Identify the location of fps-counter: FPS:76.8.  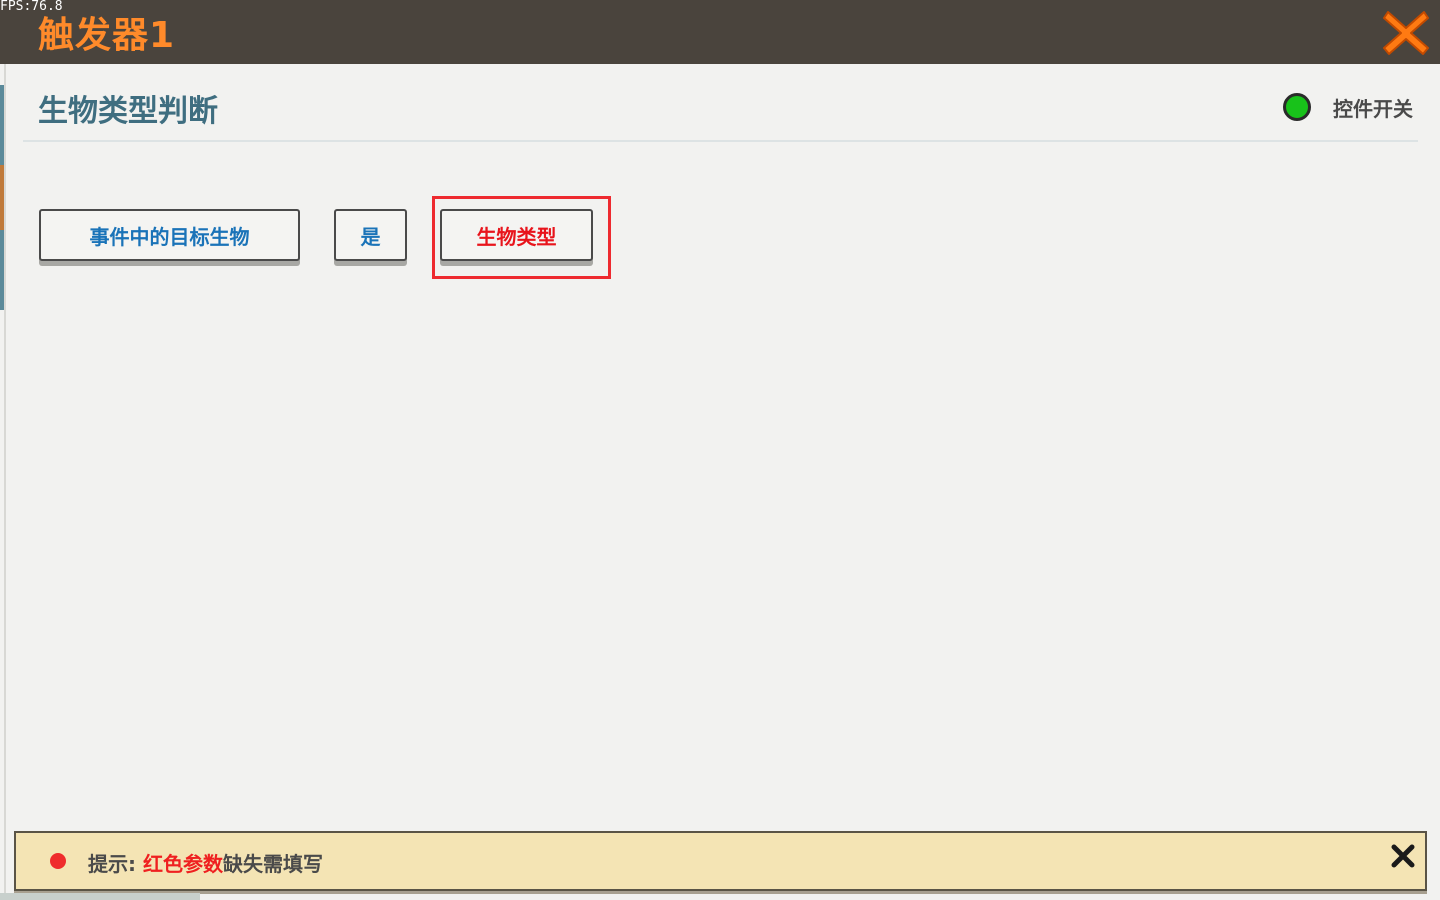
(31, 7).